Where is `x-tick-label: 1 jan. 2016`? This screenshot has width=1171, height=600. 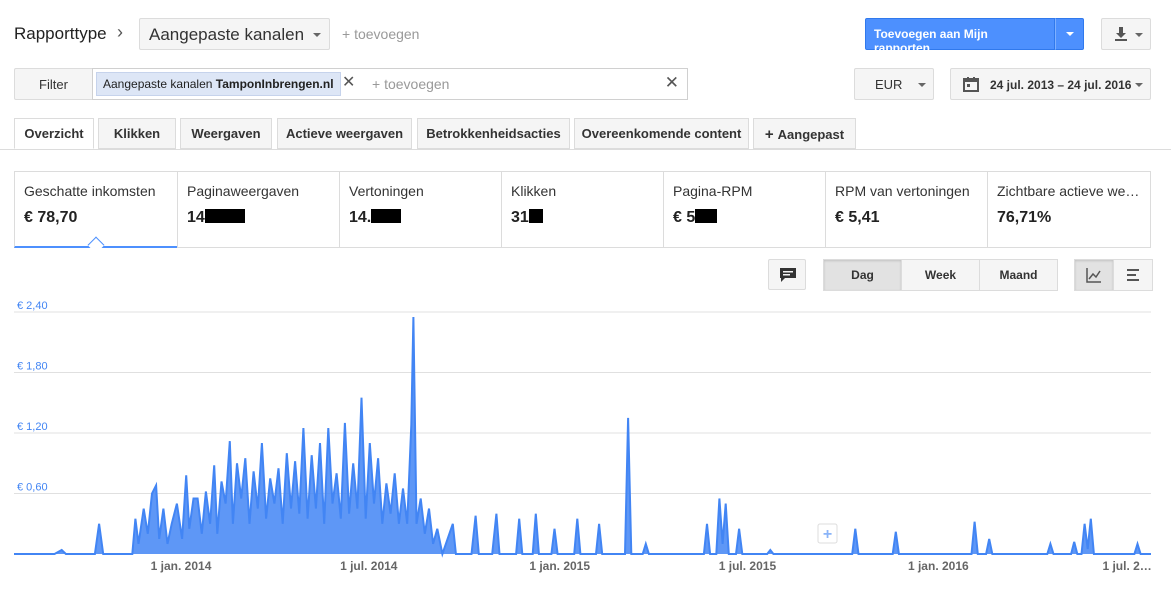
x-tick-label: 1 jan. 2016 is located at coordinates (938, 566).